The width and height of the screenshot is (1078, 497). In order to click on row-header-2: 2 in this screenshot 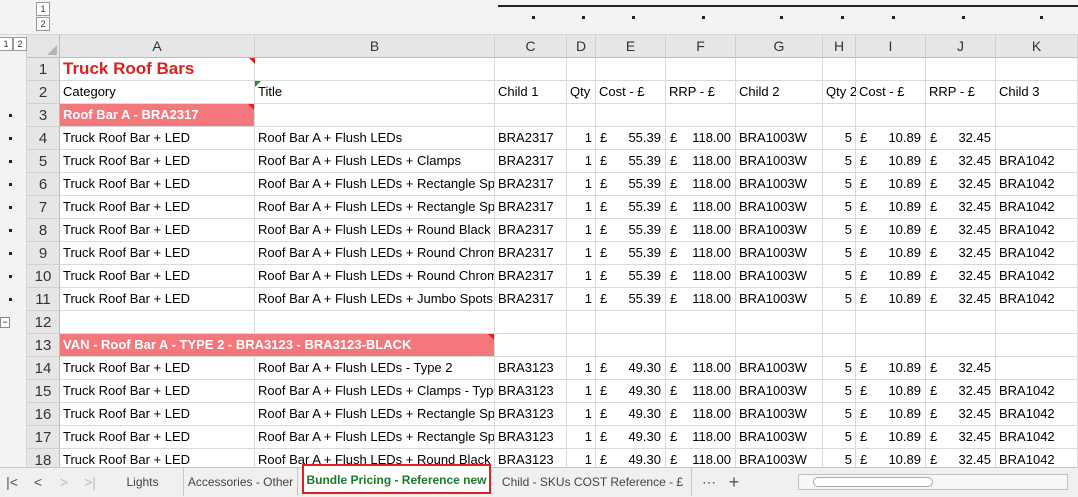, I will do `click(43, 92)`.